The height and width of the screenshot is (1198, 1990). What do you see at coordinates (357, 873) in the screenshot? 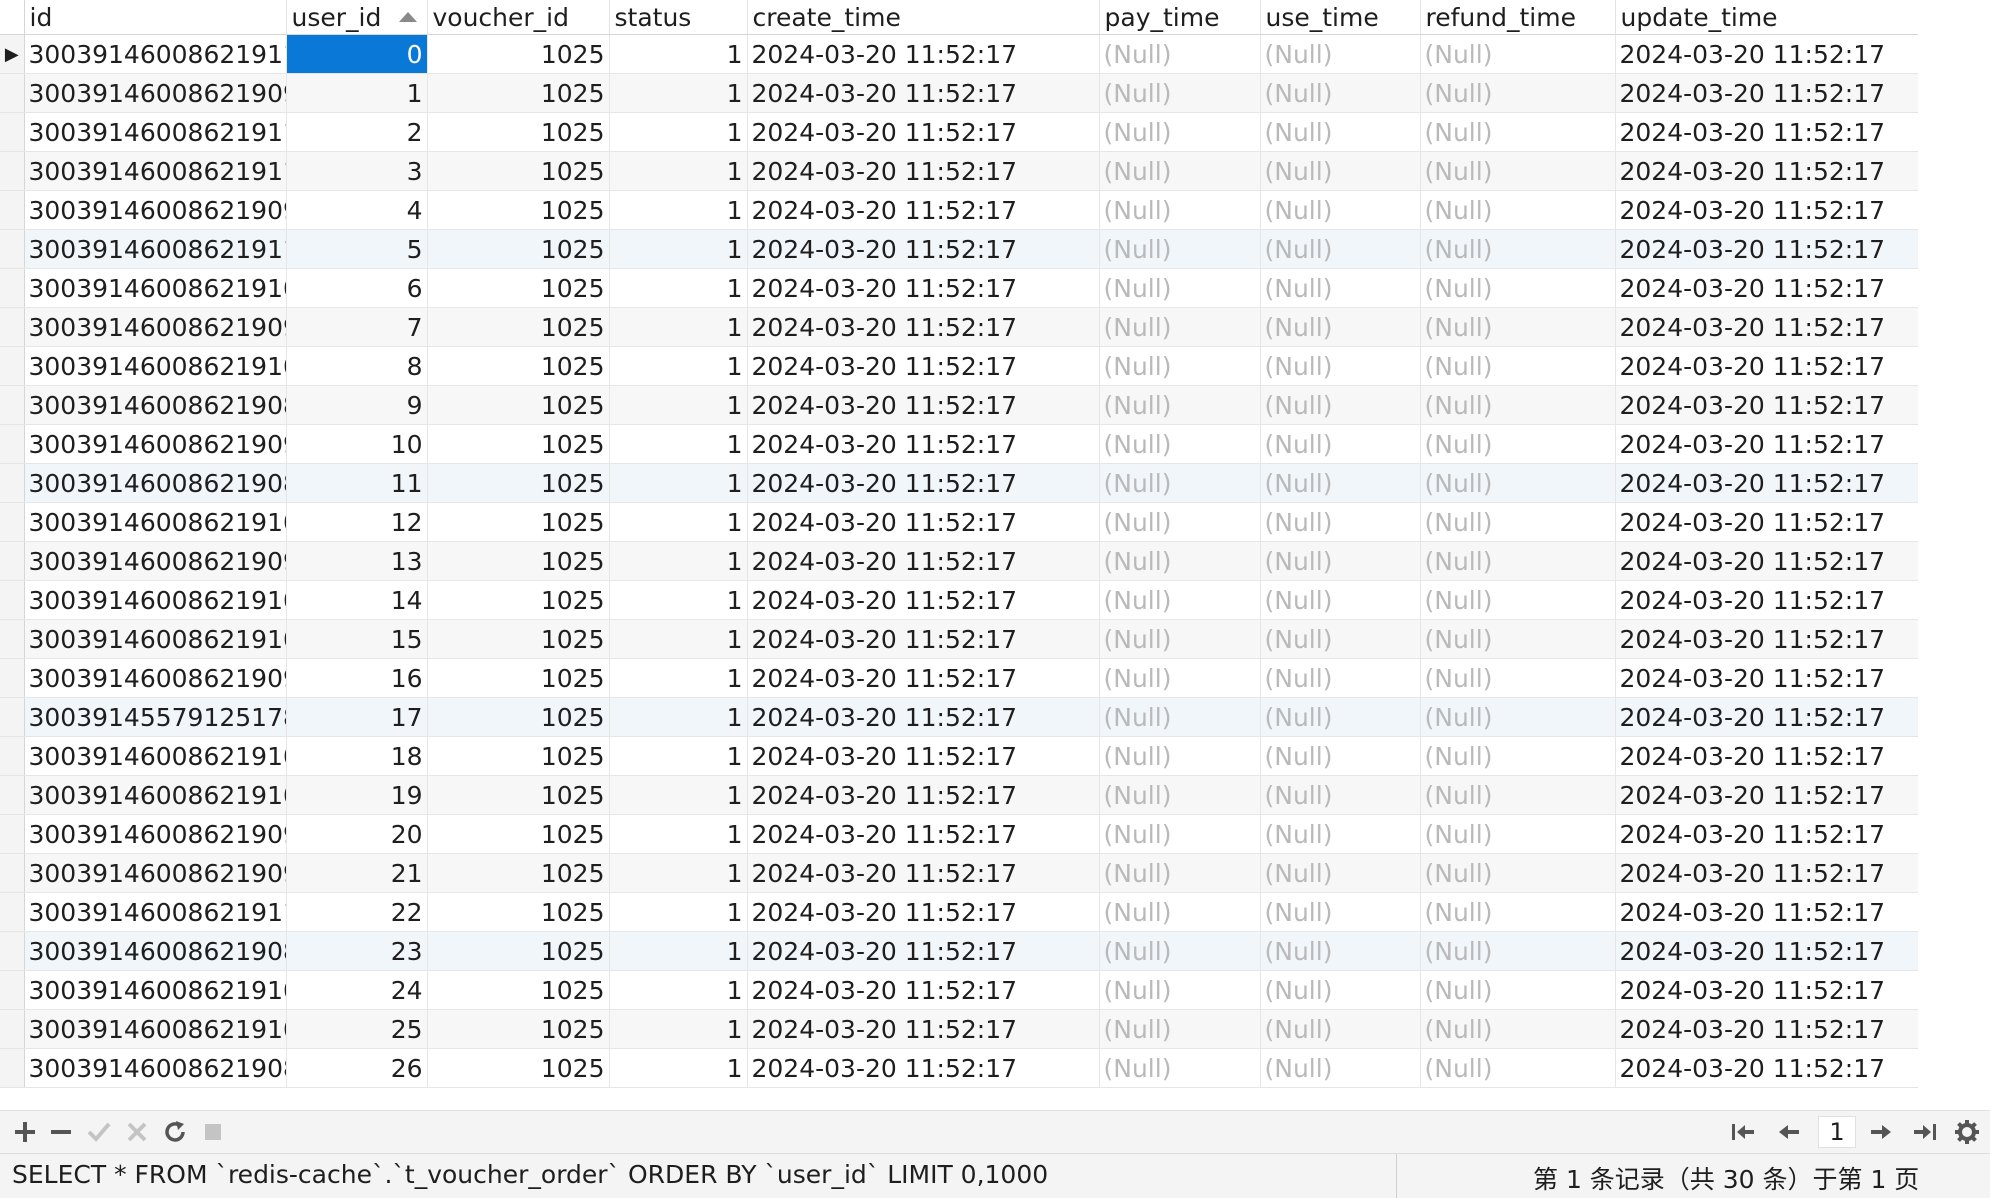
I see `cell-user-id: 21` at bounding box center [357, 873].